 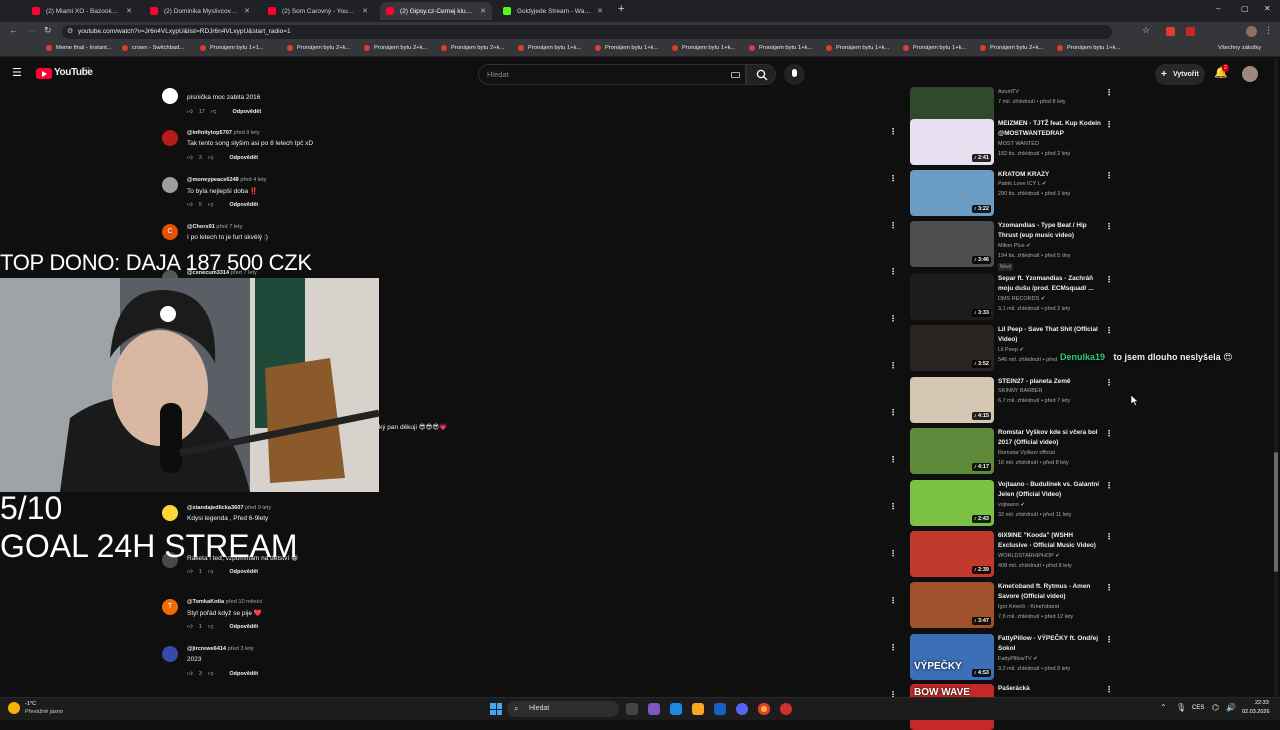 I want to click on video-title: Pašeráckà, so click(x=1050, y=689).